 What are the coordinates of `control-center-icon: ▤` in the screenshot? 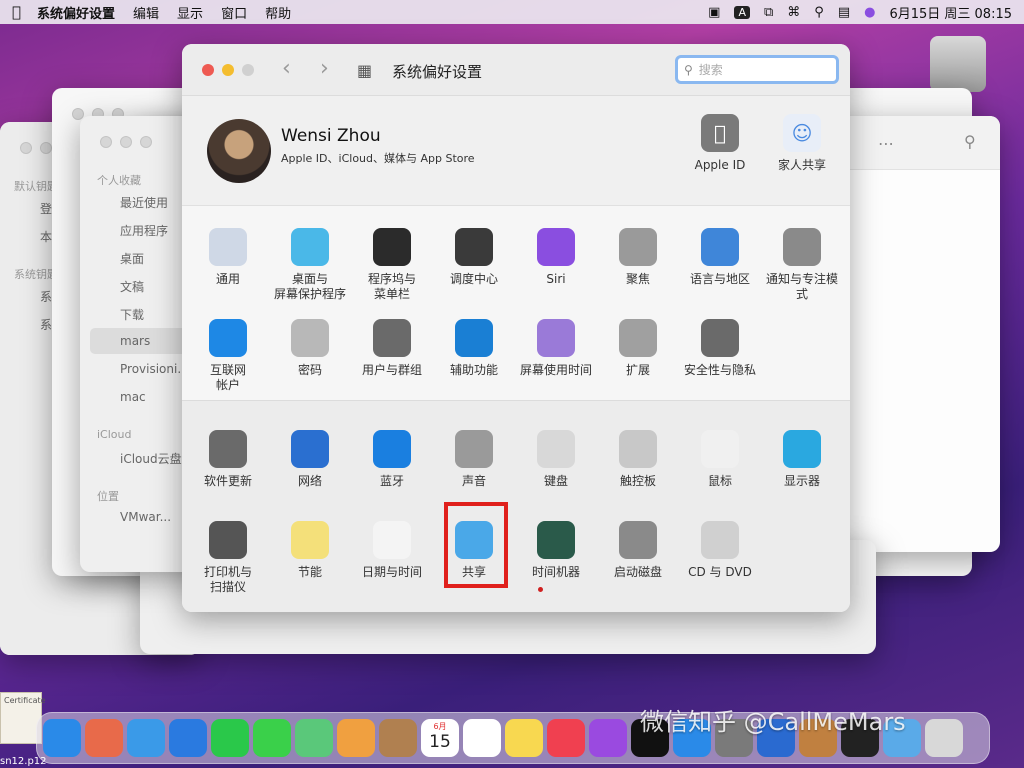 It's located at (844, 12).